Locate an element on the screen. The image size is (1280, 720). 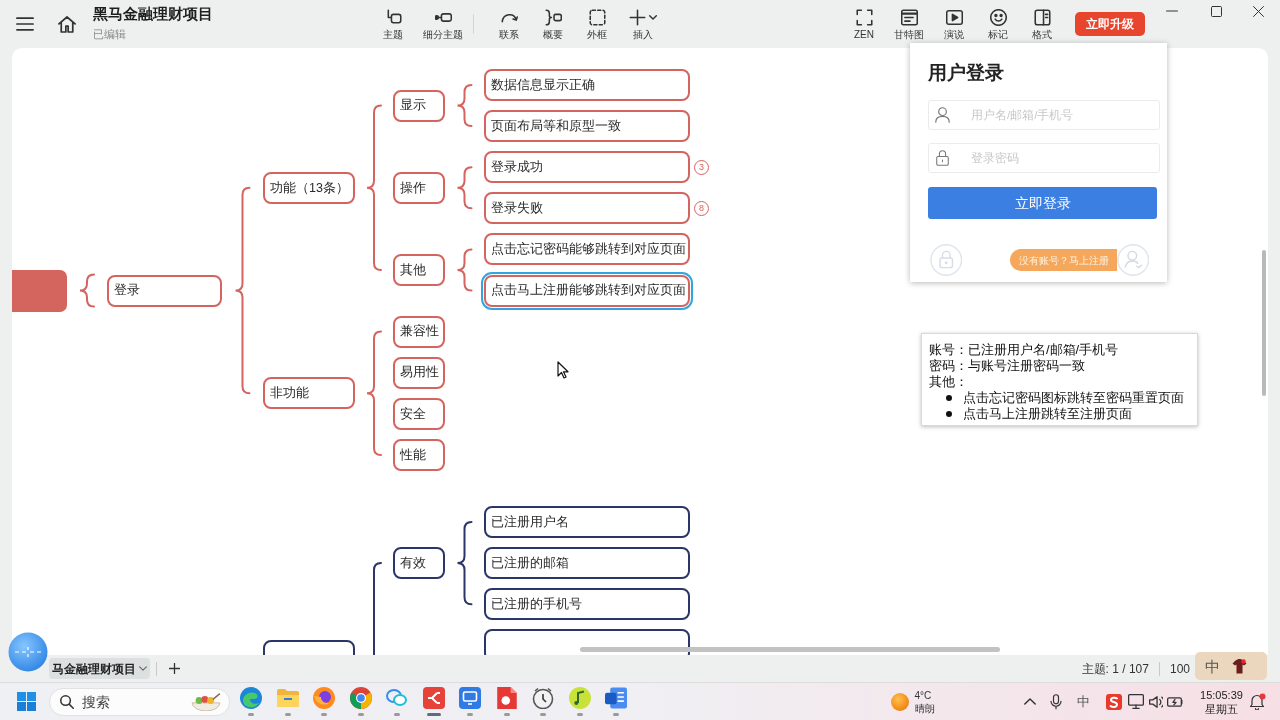
monitor-tile-icon is located at coordinates (470, 698).